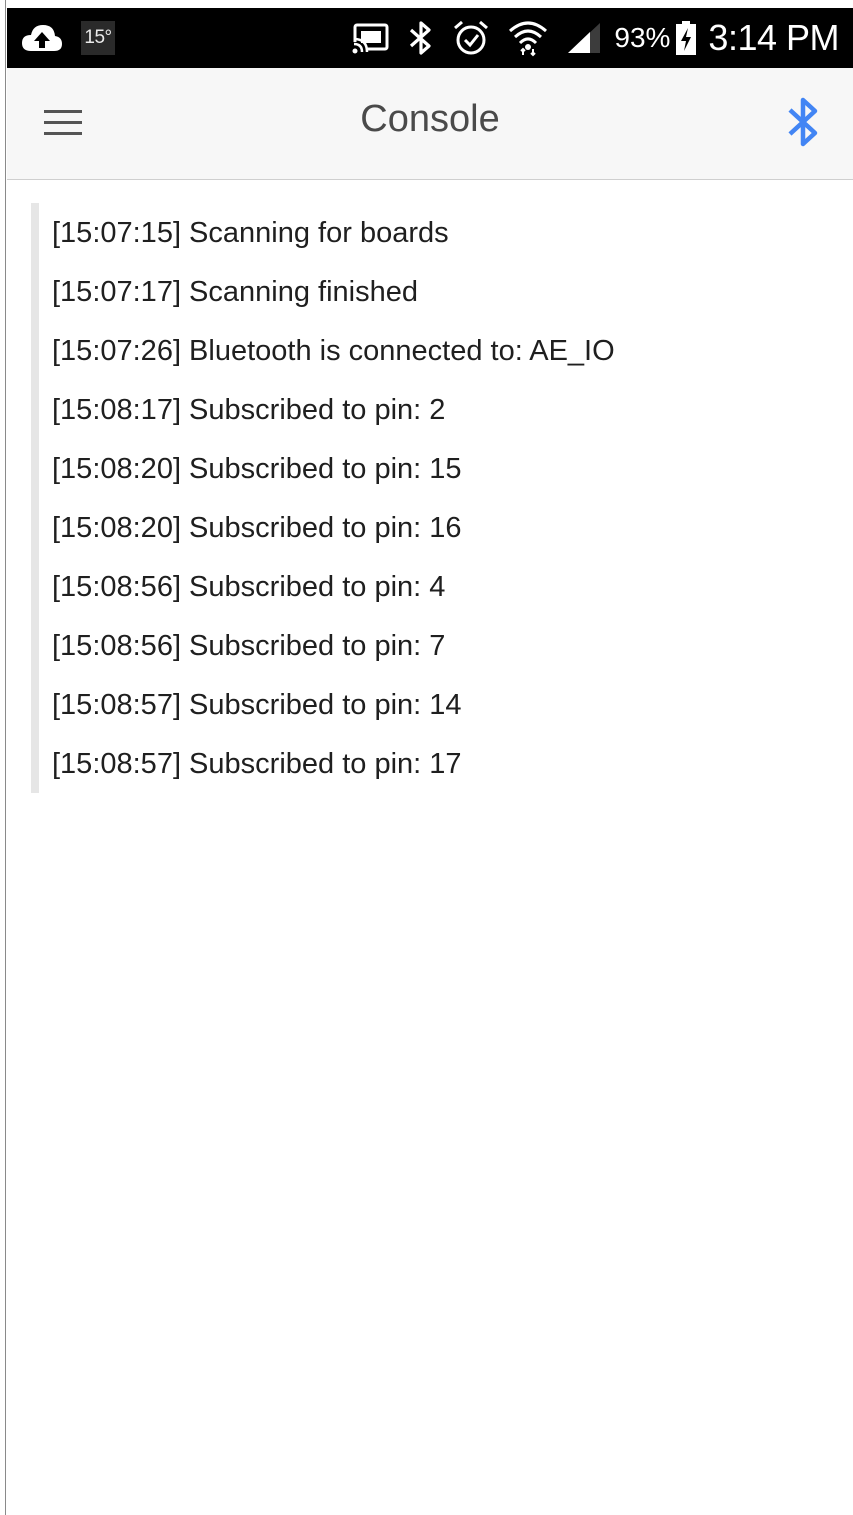 This screenshot has height=1515, width=853. Describe the element at coordinates (686, 38) in the screenshot. I see `battery-charging-icon` at that location.